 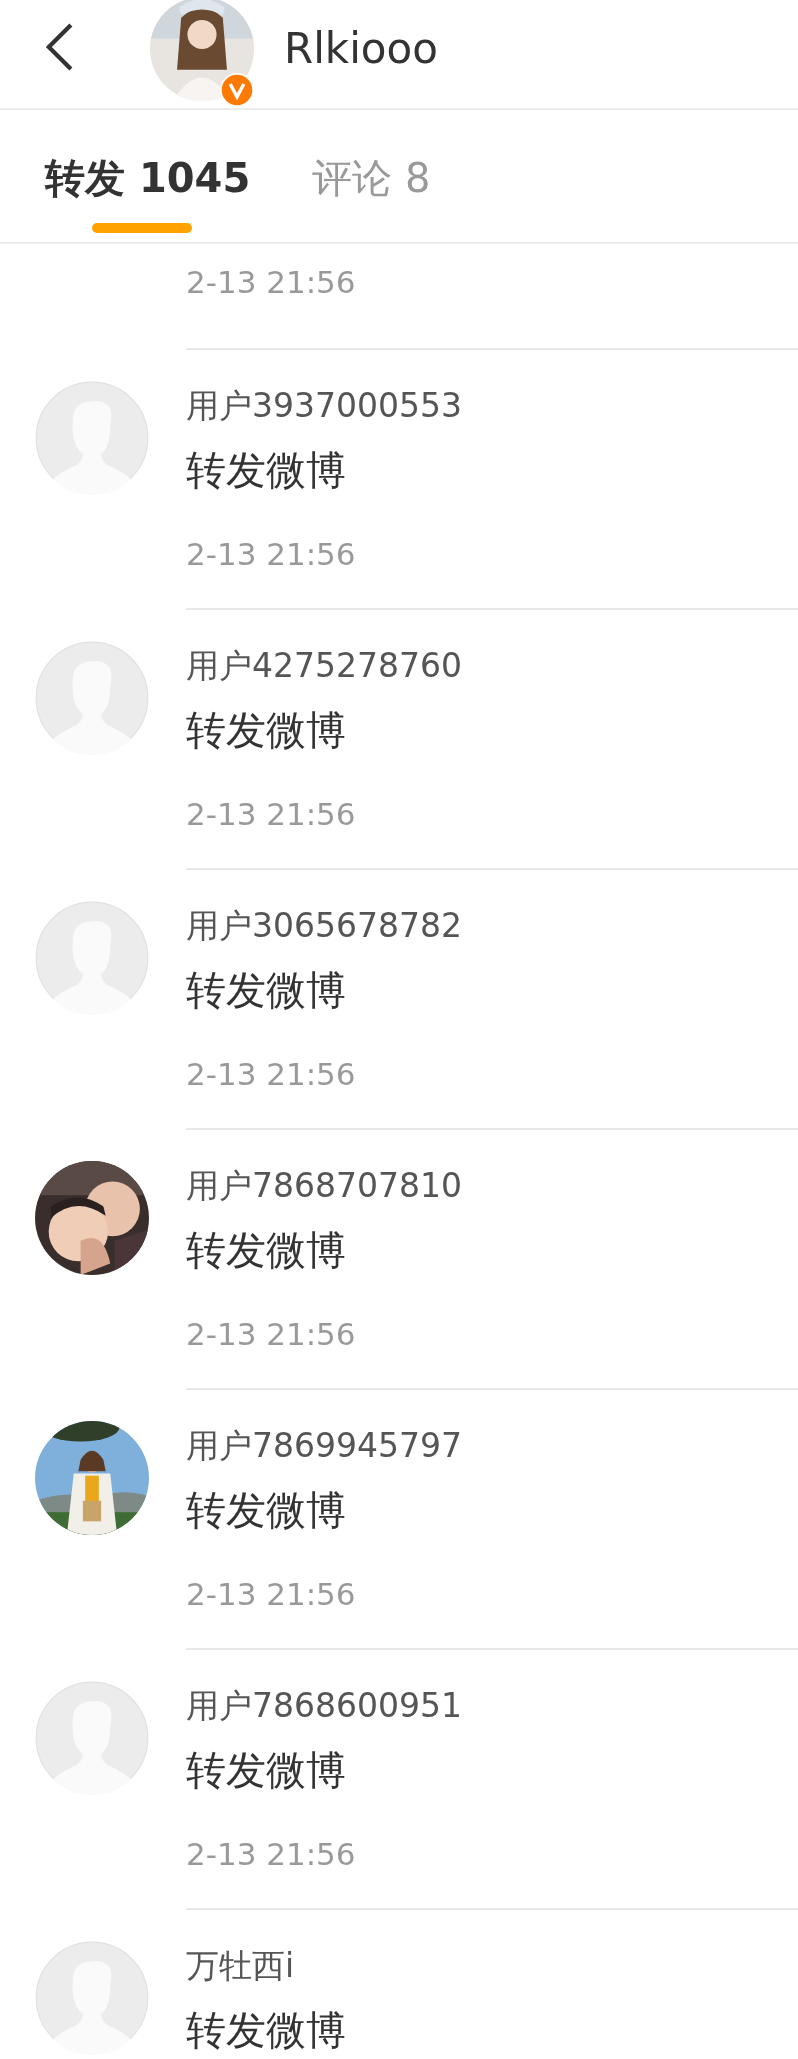 I want to click on user-name: 万牡西i, so click(x=492, y=1966).